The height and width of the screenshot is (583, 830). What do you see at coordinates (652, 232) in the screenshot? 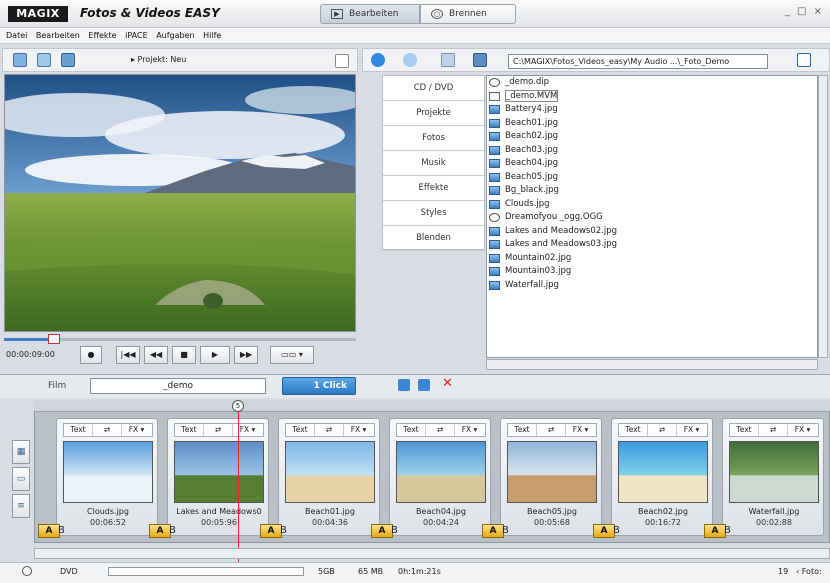
I see `file-item: Lakes and Meadows02.jpg` at bounding box center [652, 232].